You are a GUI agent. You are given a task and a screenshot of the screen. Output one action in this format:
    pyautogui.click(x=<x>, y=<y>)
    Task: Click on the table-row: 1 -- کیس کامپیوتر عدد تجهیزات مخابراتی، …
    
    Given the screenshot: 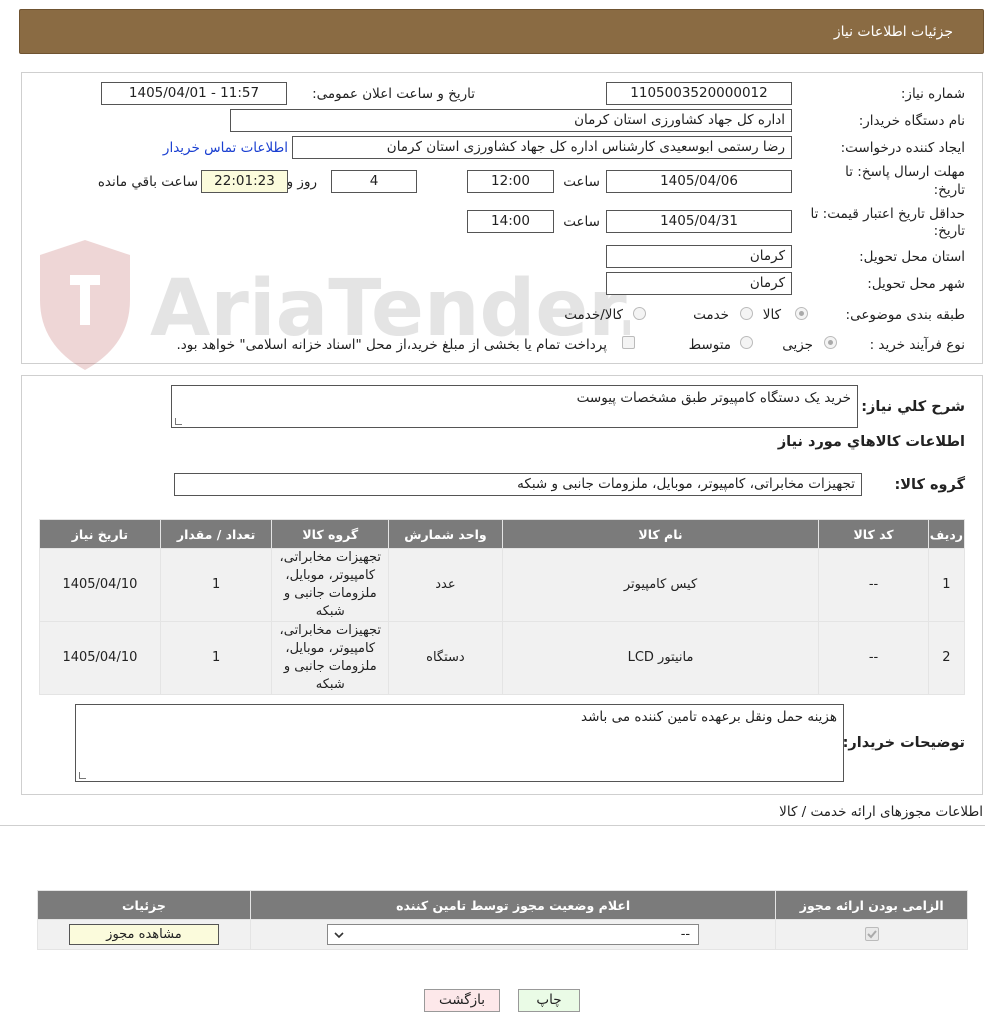 What is the action you would take?
    pyautogui.click(x=502, y=585)
    